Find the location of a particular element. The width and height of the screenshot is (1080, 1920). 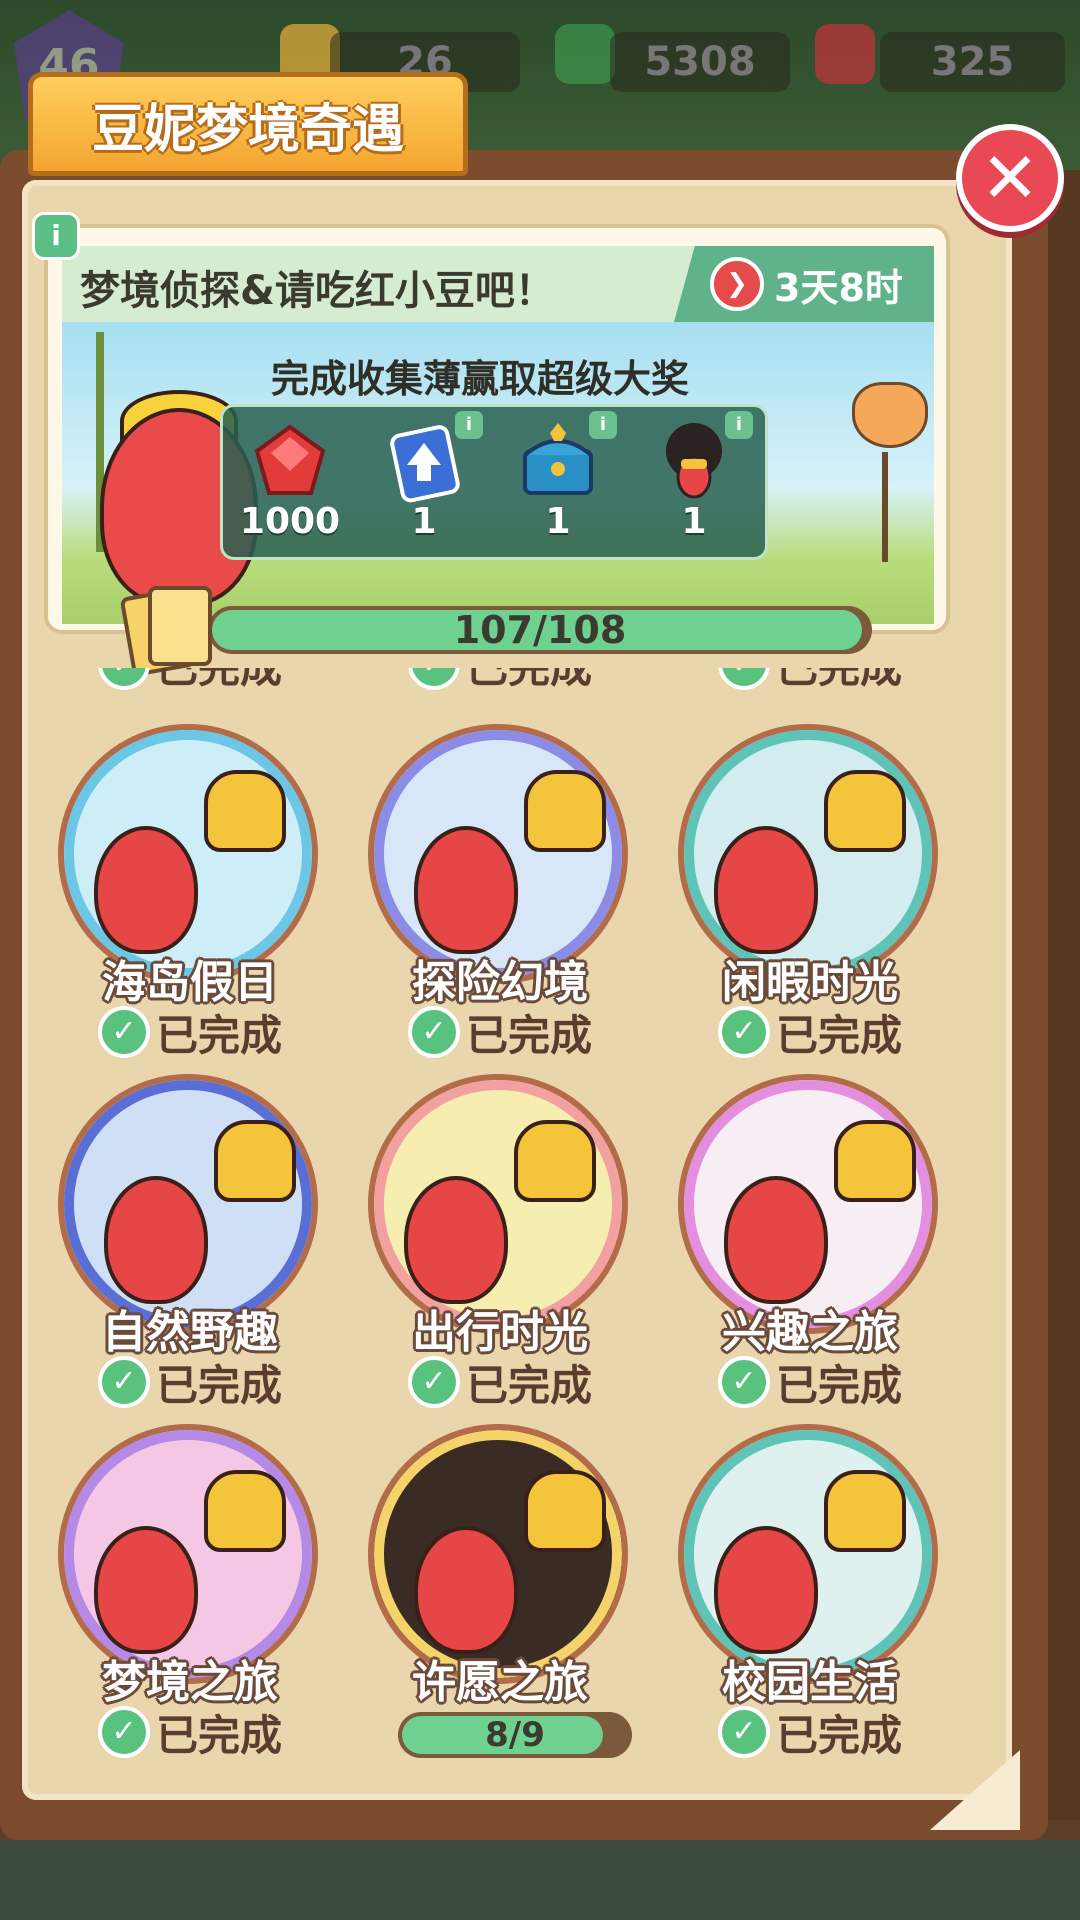

album-progress-text: 8/9 is located at coordinates (515, 1735).